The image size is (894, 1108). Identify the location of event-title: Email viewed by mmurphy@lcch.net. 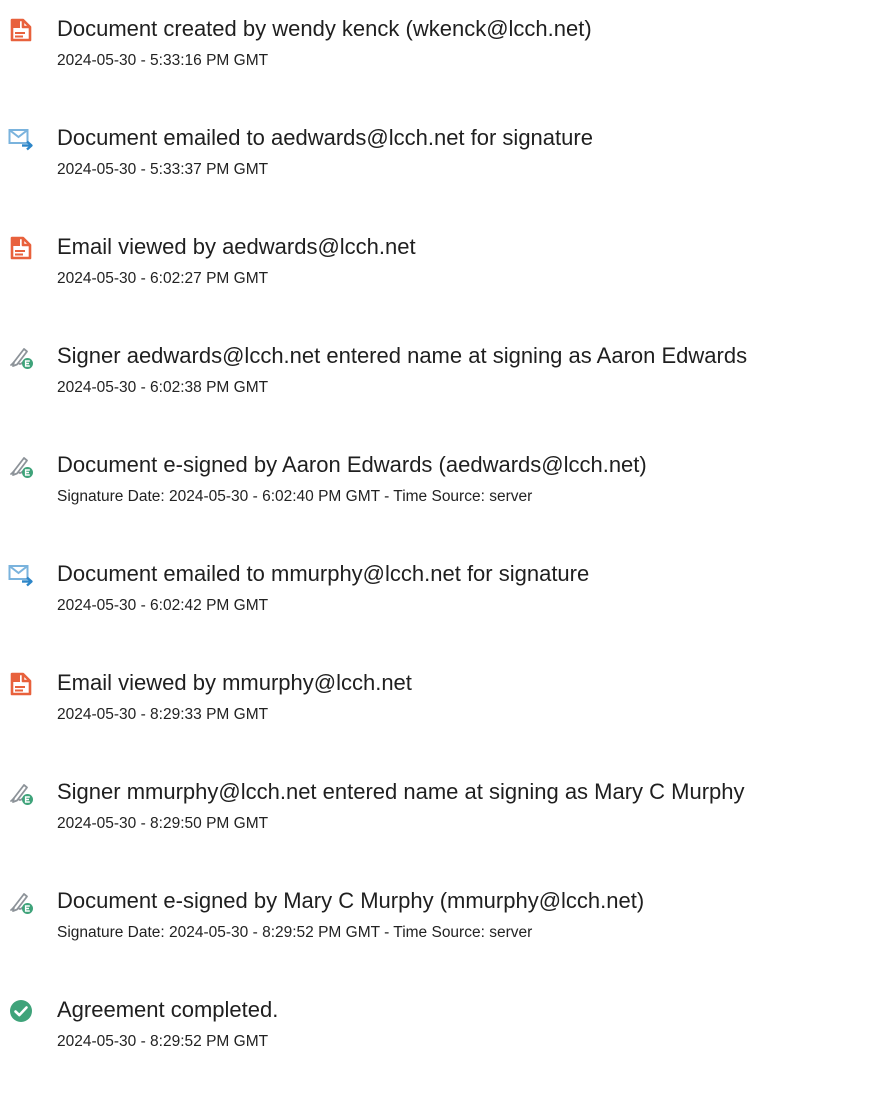
(234, 682).